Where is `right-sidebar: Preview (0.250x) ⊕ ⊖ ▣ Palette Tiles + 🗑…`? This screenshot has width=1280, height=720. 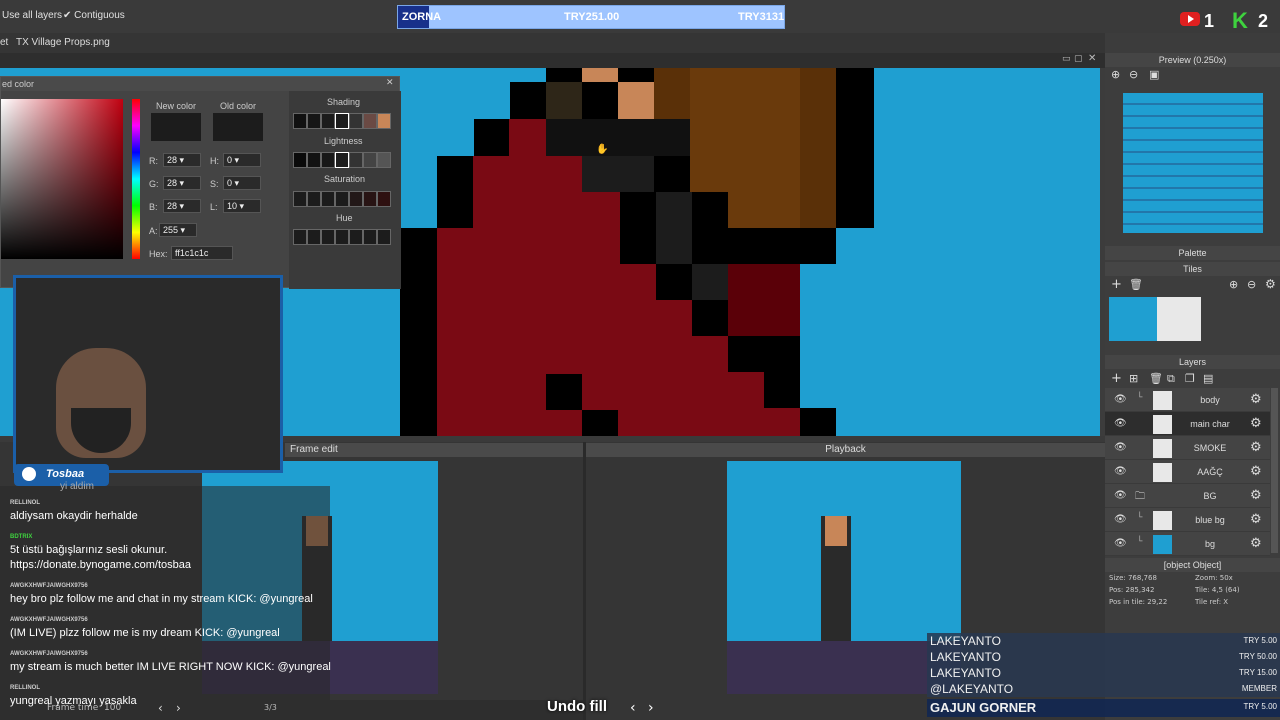
right-sidebar: Preview (0.250x) ⊕ ⊖ ▣ Palette Tiles + 🗑… is located at coordinates (1192, 386).